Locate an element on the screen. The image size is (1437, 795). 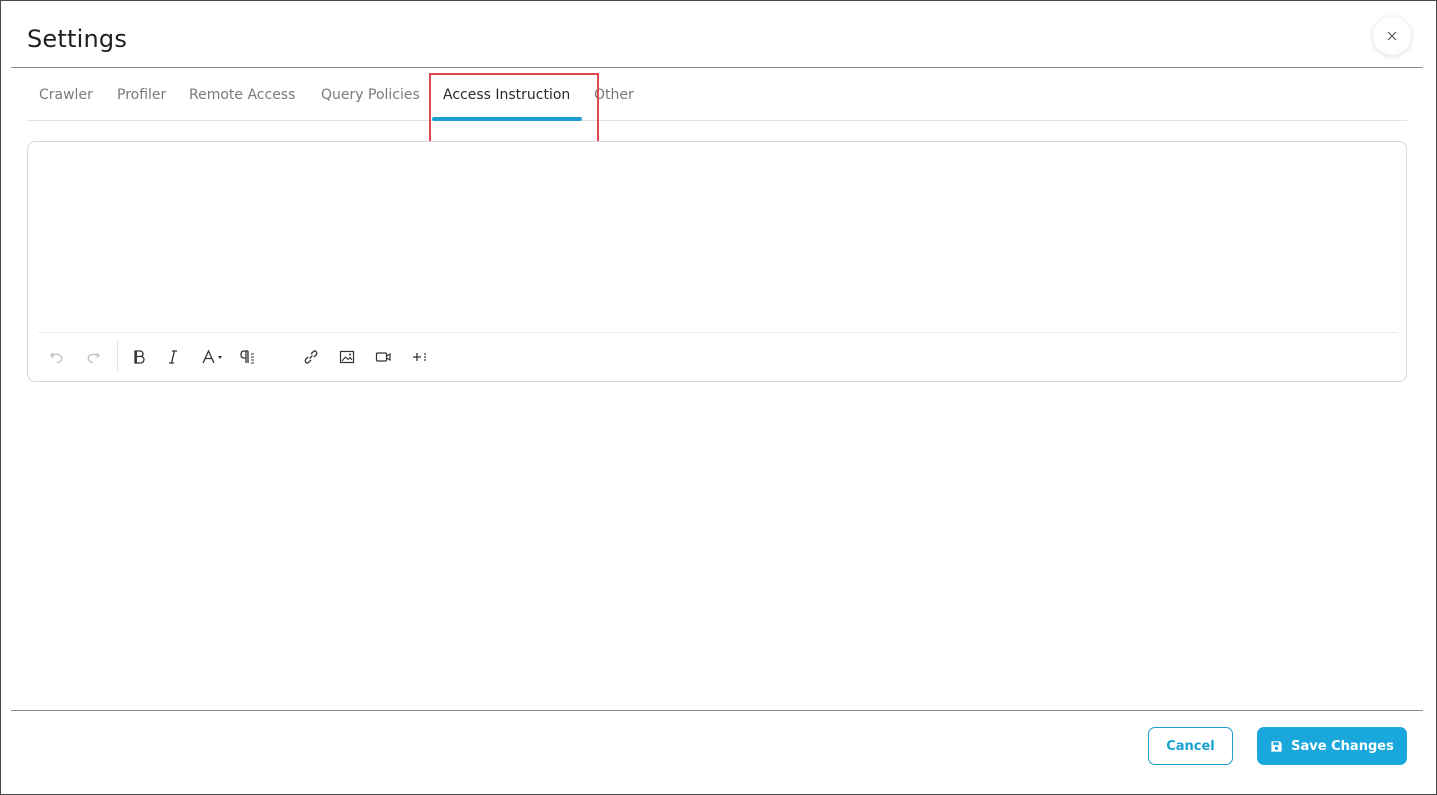
bold-button is located at coordinates (139, 357).